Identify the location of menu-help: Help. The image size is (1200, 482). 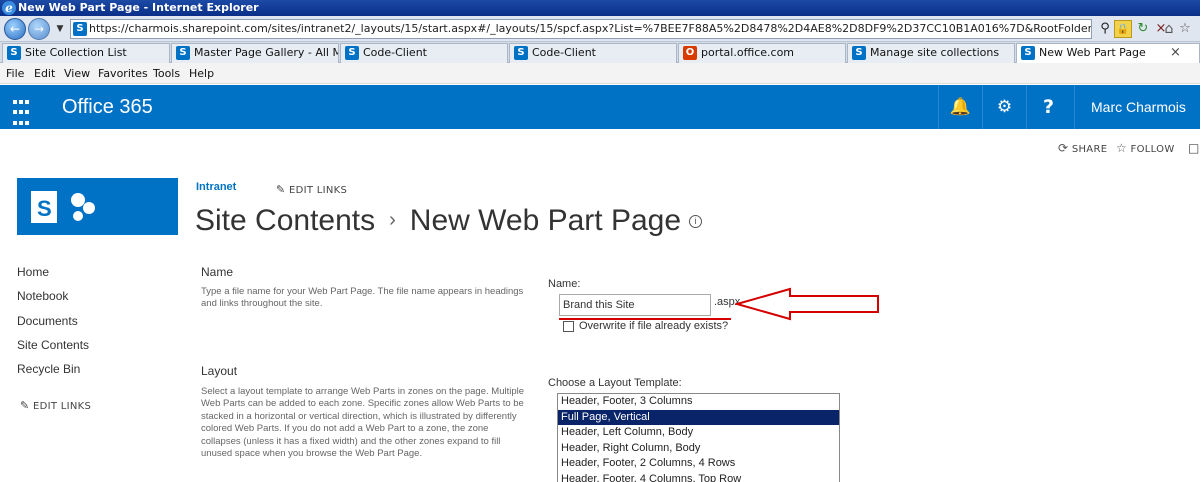
(201, 73).